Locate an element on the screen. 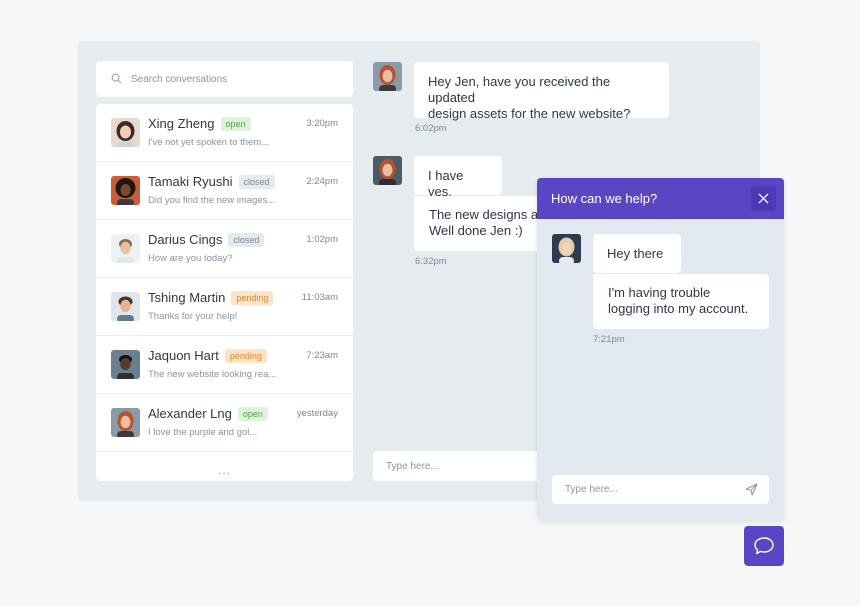 The image size is (860, 606). message-text: Hey there is located at coordinates (635, 253).